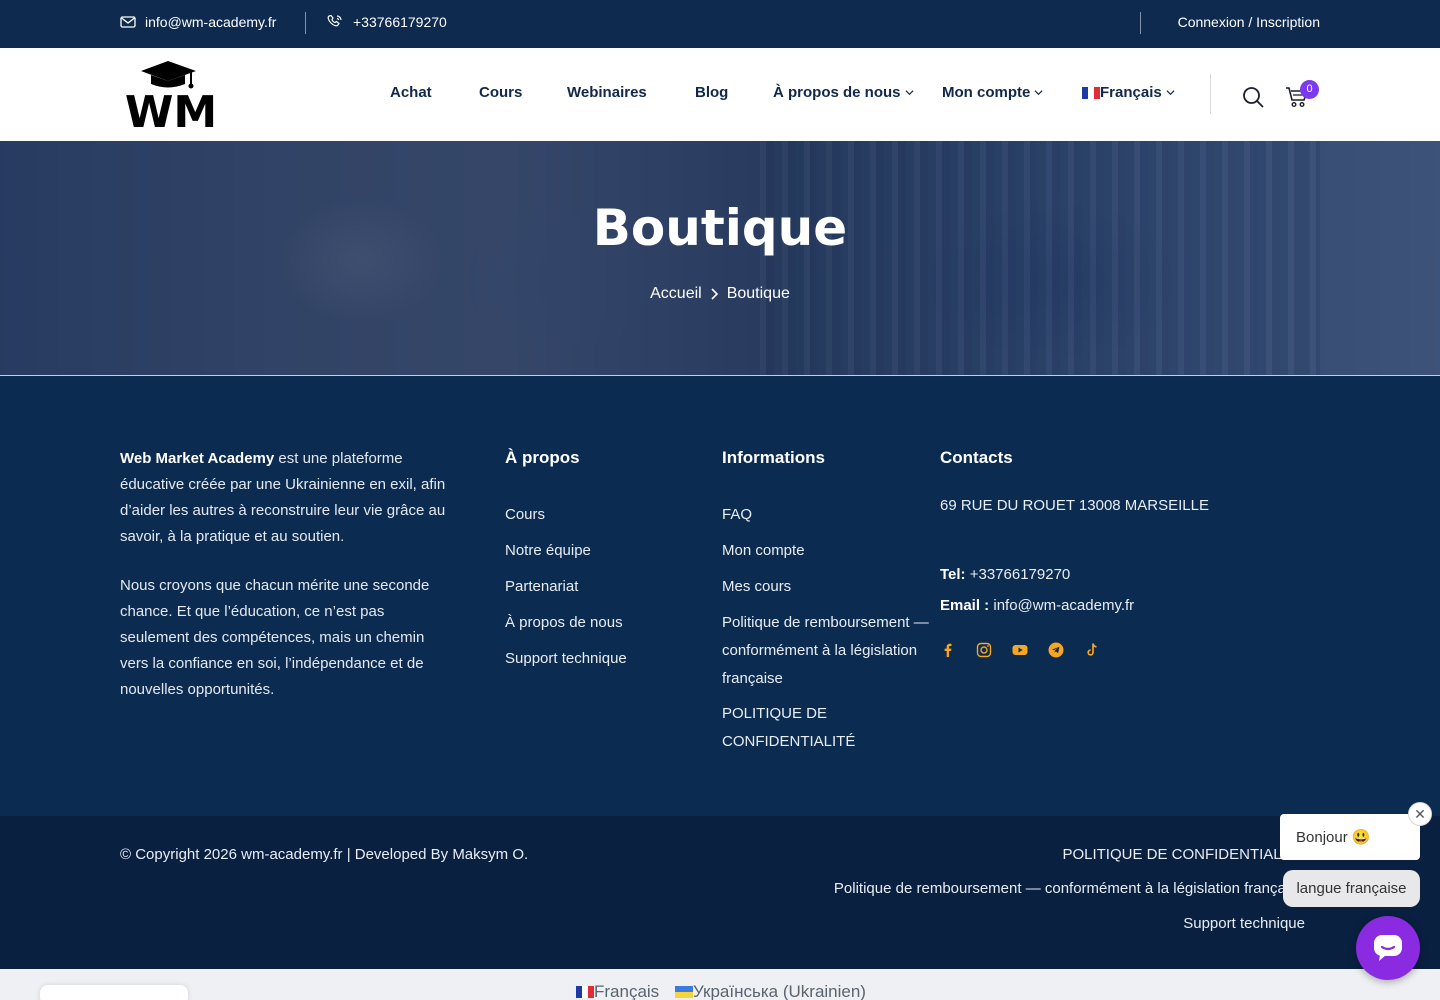 This screenshot has width=1440, height=1000. Describe the element at coordinates (171, 108) in the screenshot. I see `logo-text: WM` at that location.